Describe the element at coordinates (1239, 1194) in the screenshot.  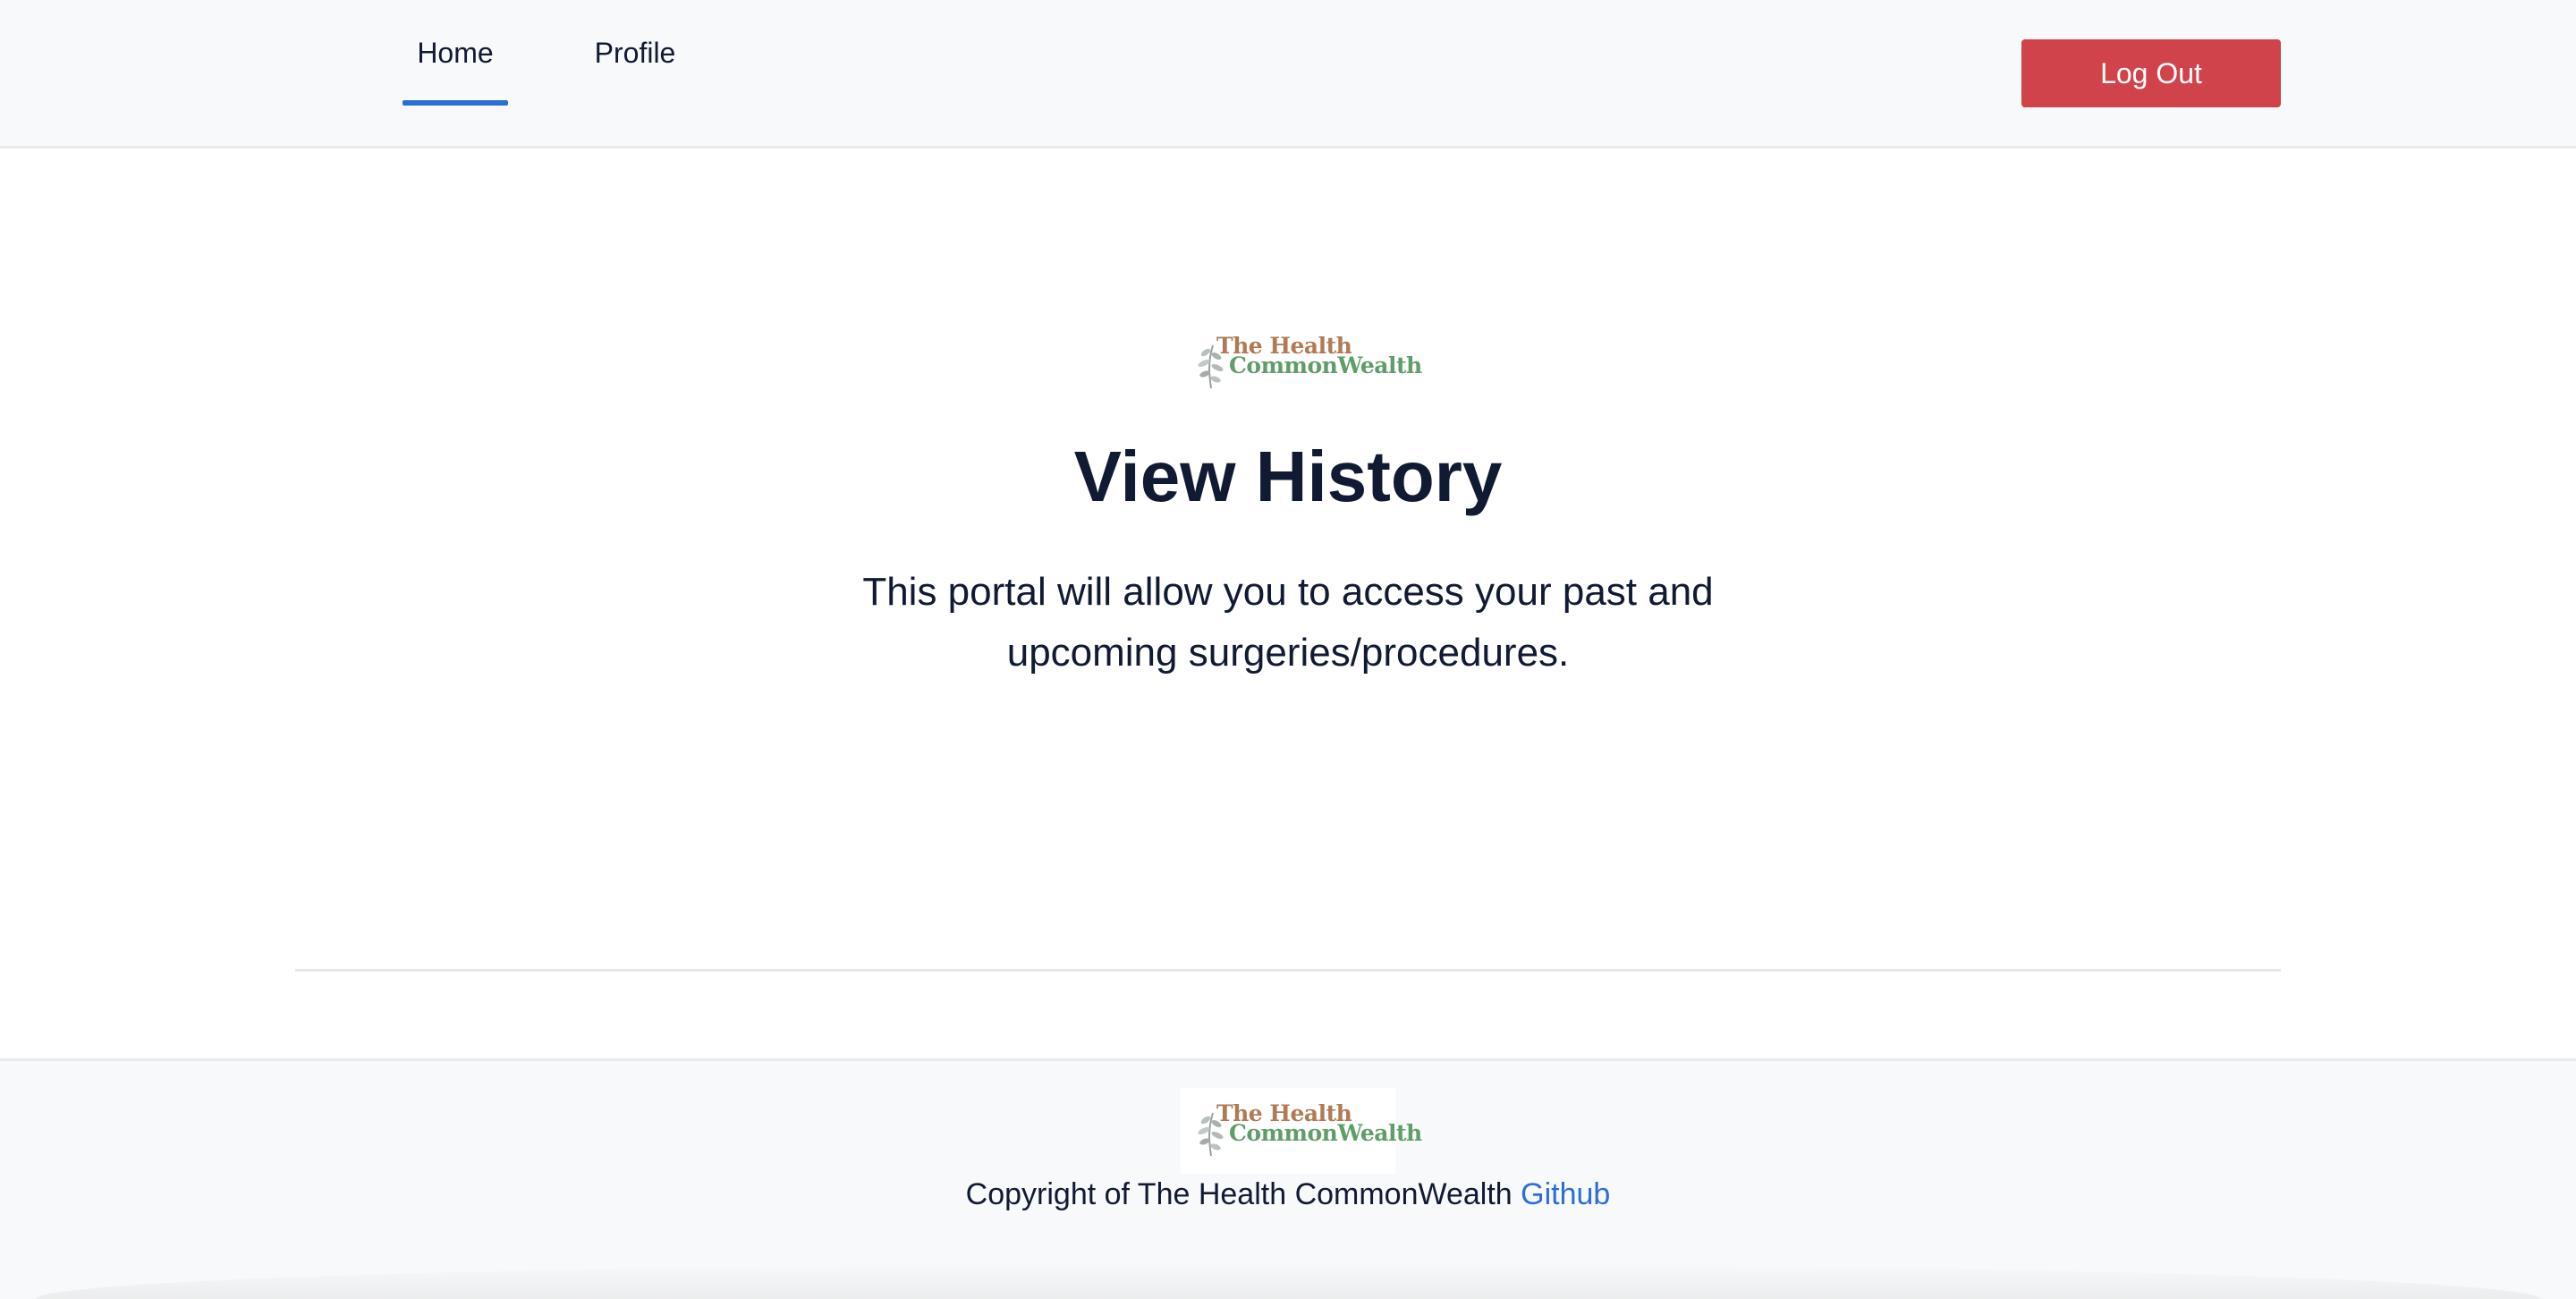
I see `copyright-text: Copyright of The Health CommonWealth` at that location.